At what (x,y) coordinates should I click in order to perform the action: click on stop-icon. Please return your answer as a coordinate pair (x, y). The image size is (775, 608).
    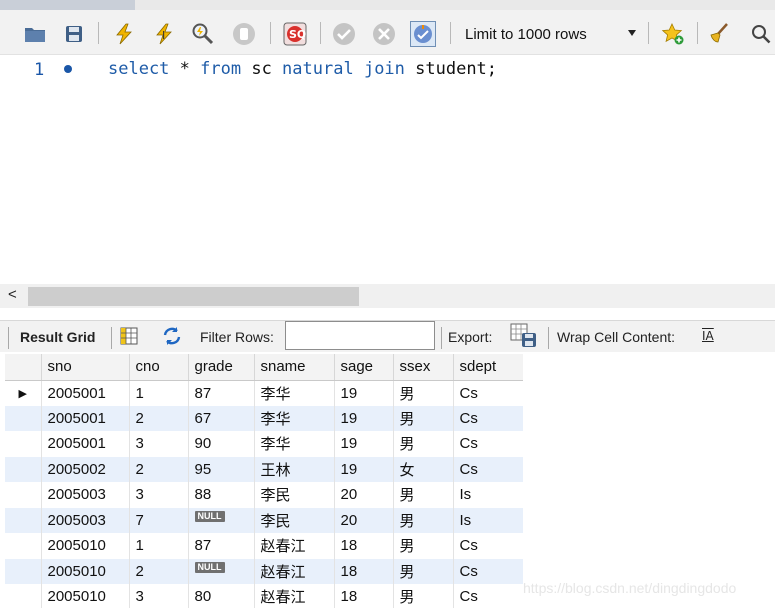
    Looking at the image, I should click on (244, 34).